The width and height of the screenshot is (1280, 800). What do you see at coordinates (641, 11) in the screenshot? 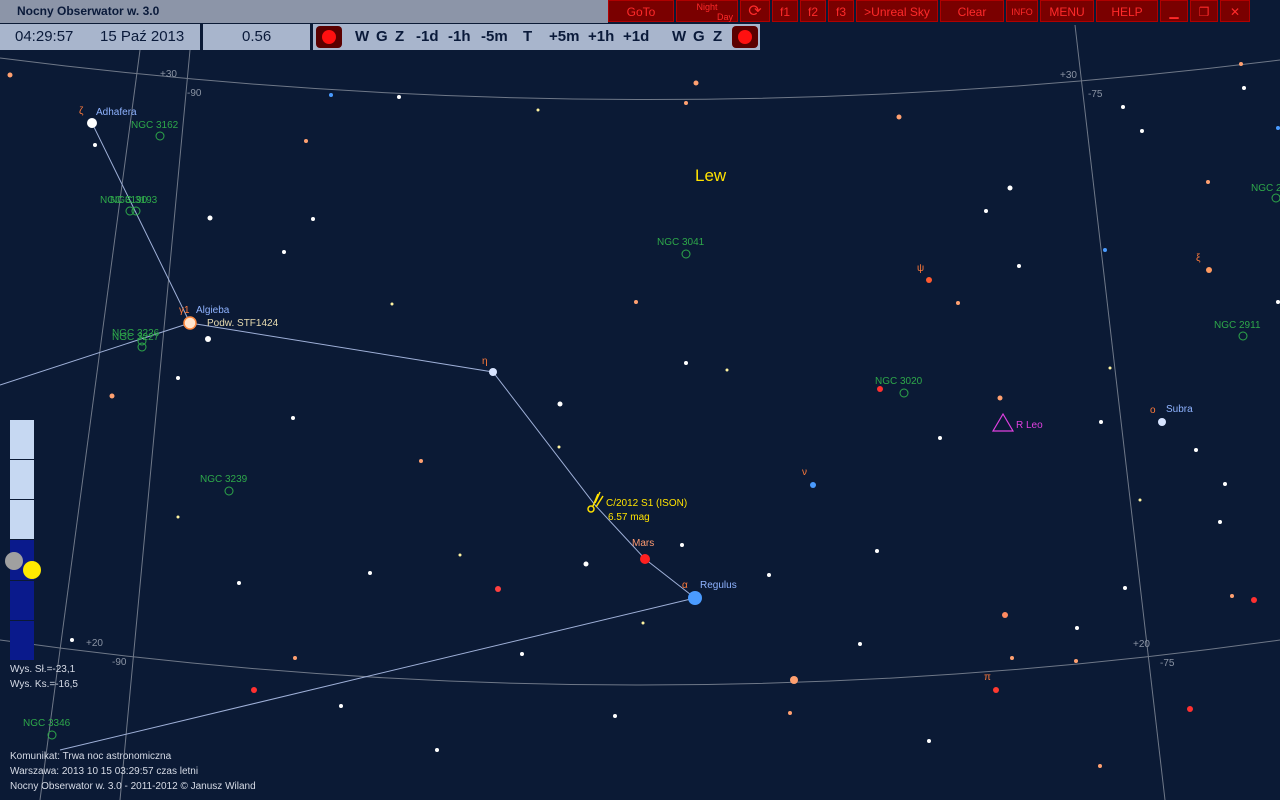
I see `goto-button: GoTo` at bounding box center [641, 11].